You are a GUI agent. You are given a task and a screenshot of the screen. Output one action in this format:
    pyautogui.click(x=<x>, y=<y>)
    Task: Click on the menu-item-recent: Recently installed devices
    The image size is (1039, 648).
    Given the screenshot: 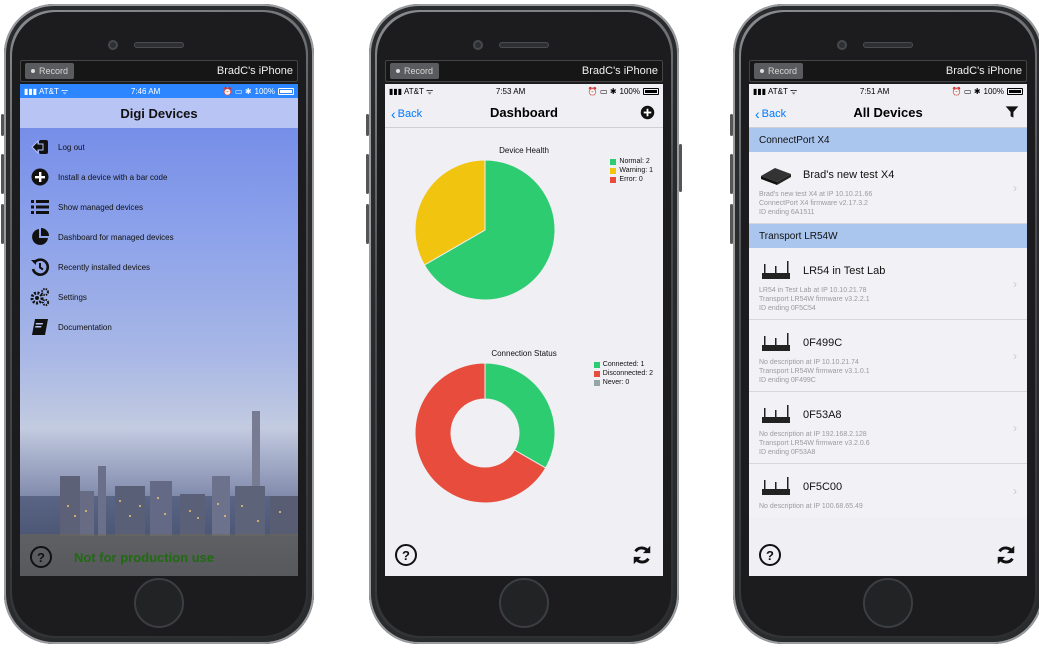 What is the action you would take?
    pyautogui.click(x=159, y=267)
    